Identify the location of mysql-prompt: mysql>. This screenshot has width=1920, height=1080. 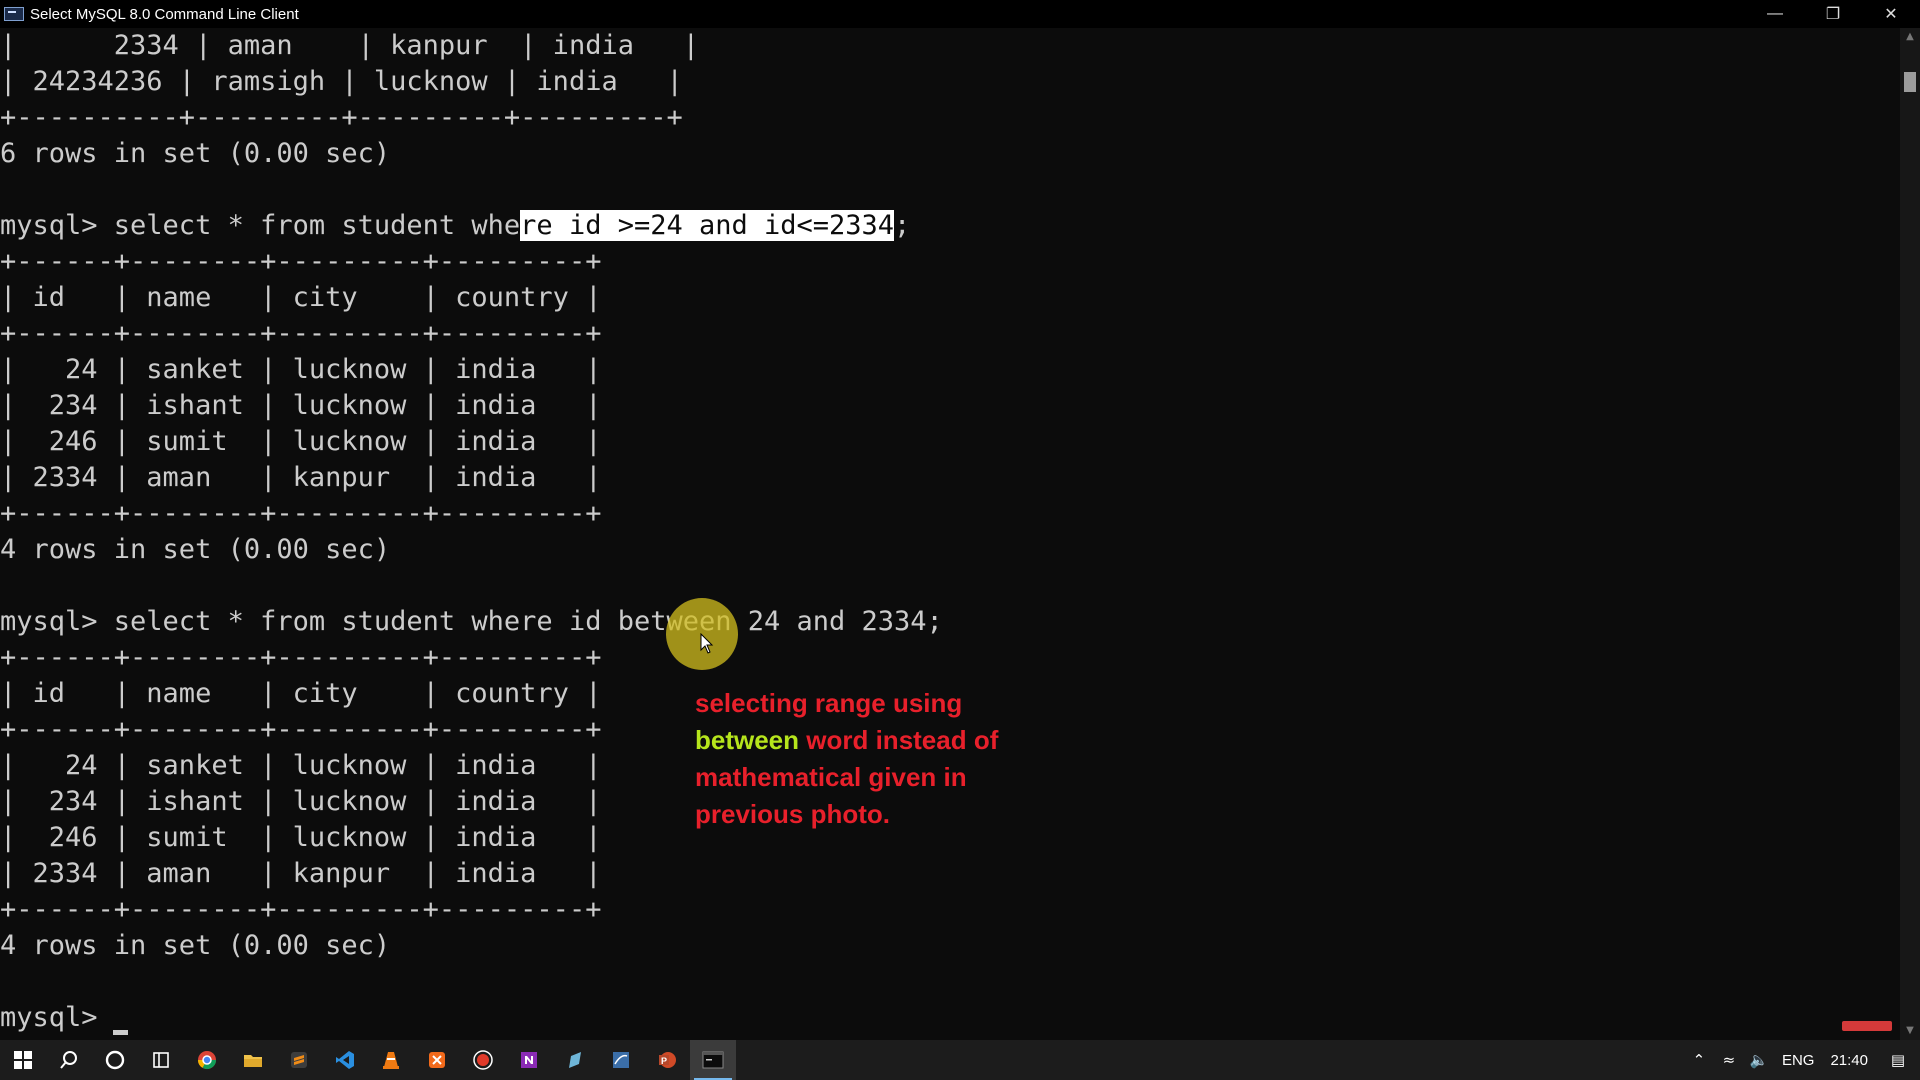
(57, 1018).